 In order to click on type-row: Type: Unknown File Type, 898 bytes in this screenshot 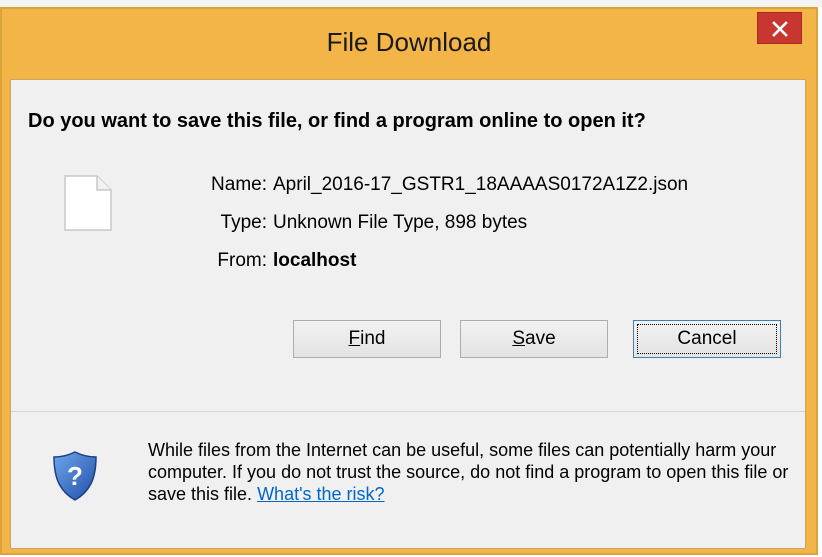, I will do `click(406, 225)`.